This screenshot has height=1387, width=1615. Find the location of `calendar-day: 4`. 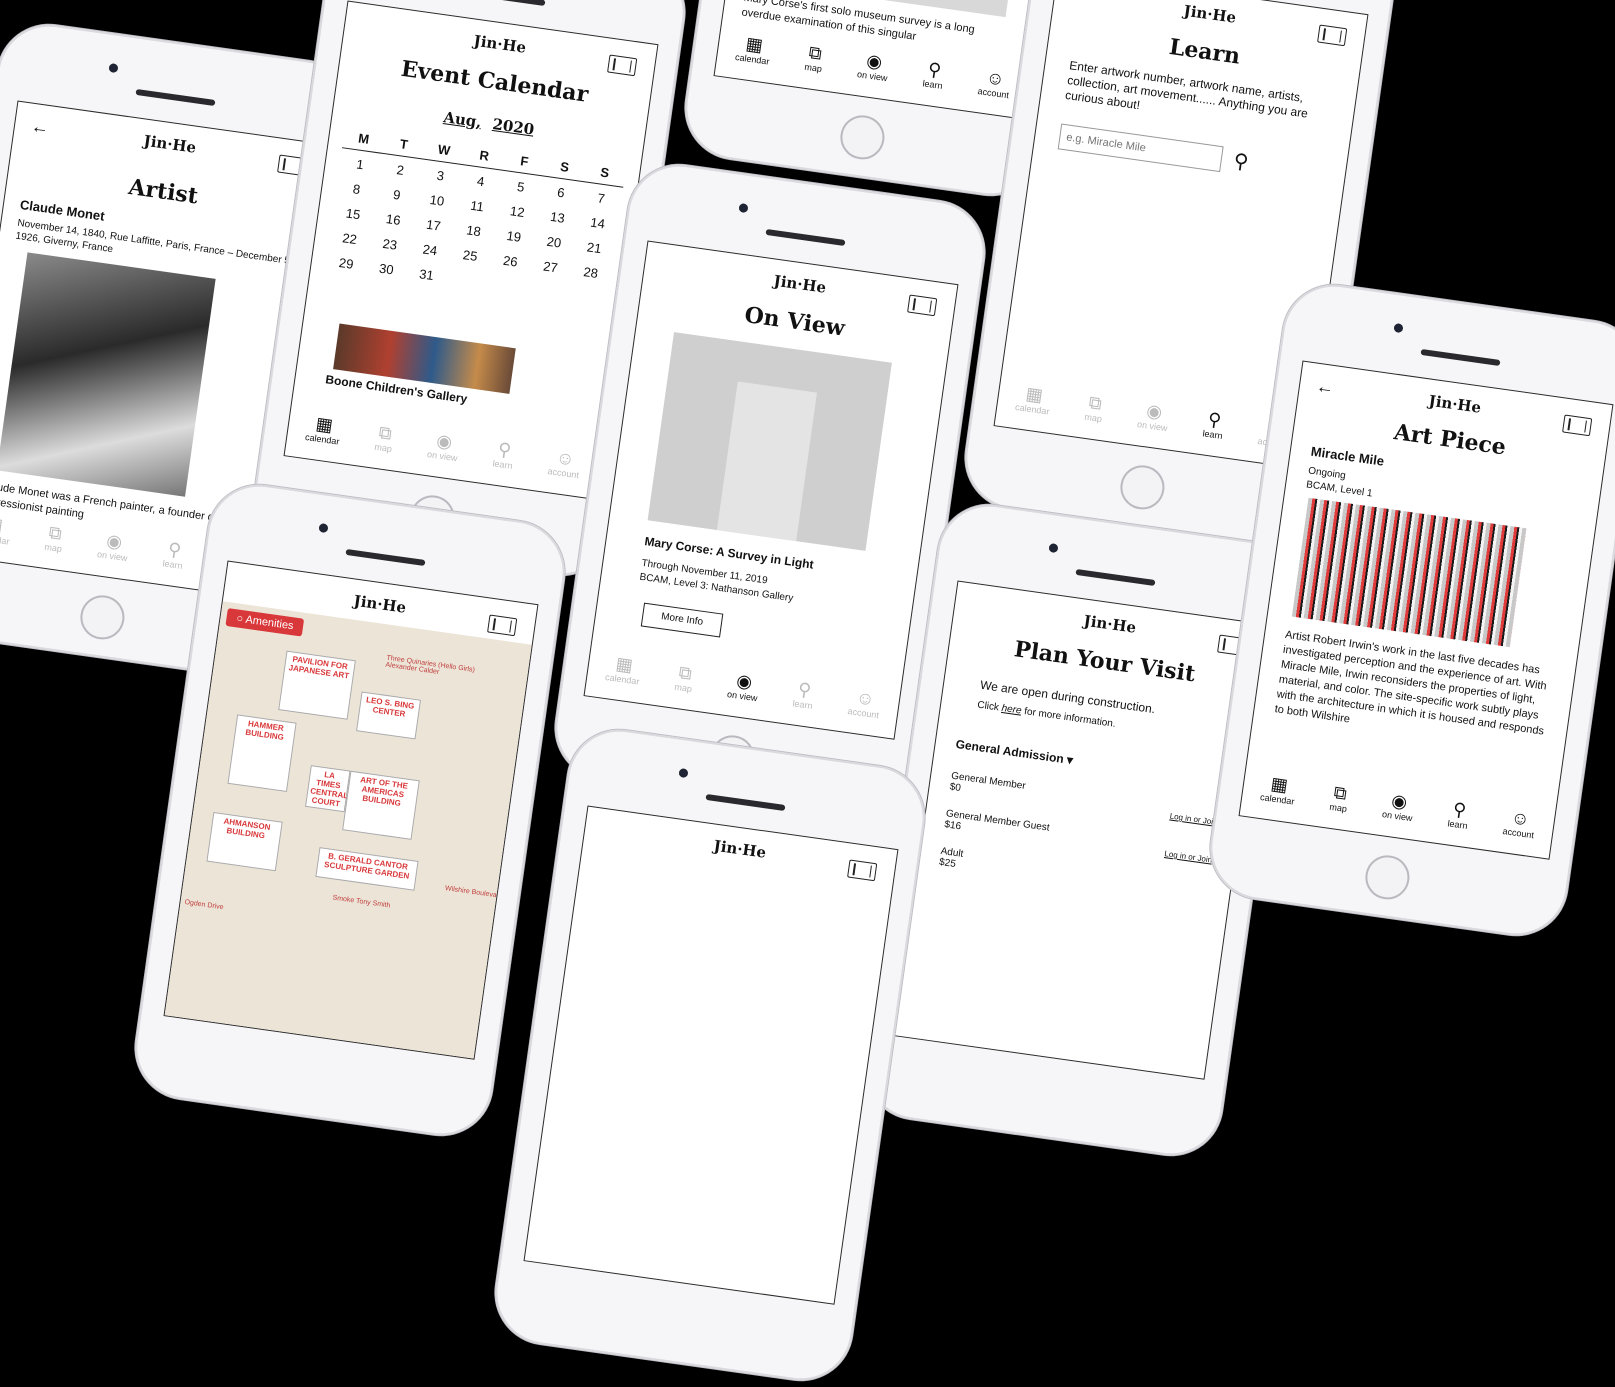

calendar-day: 4 is located at coordinates (481, 181).